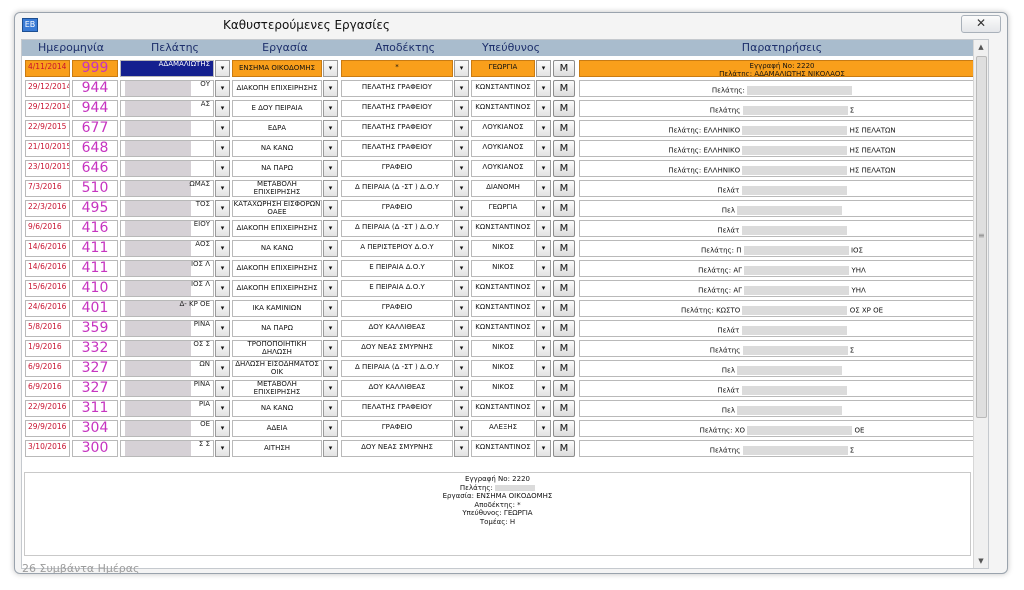 The height and width of the screenshot is (590, 1024). Describe the element at coordinates (167, 68) in the screenshot. I see `client-cell: ΑΔΑΜΑΛΙΩΤΗΣ` at that location.